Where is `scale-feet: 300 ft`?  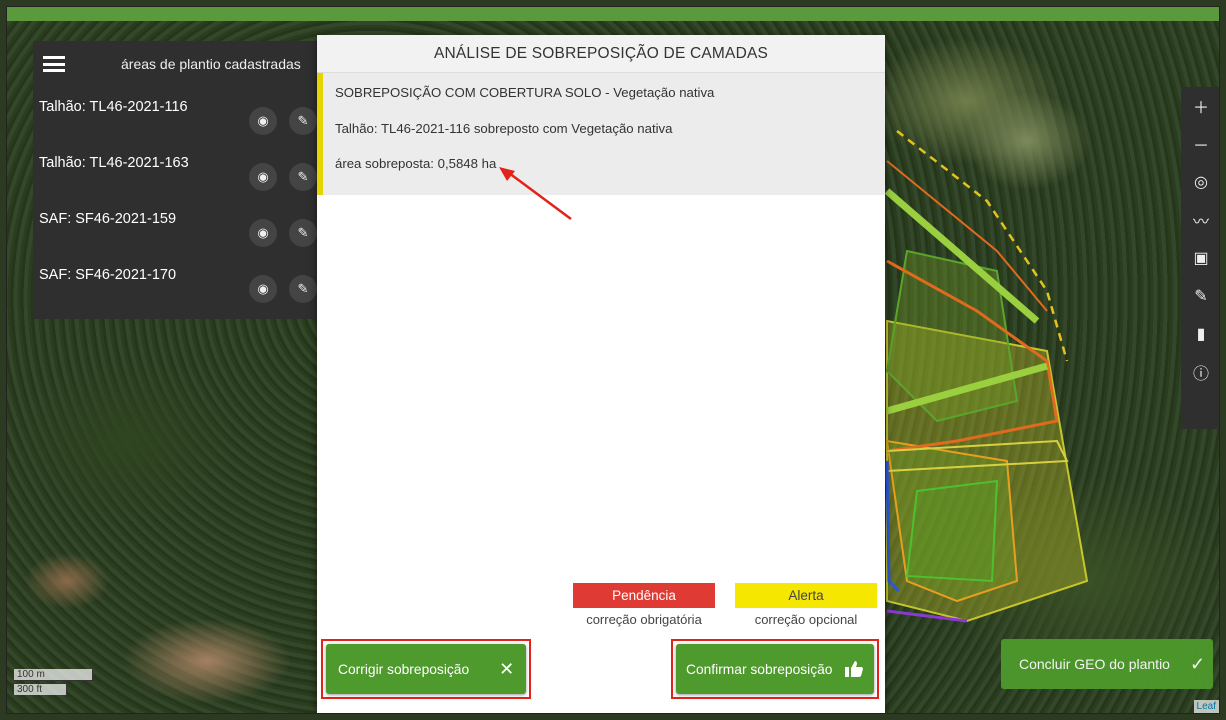
scale-feet: 300 ft is located at coordinates (40, 689).